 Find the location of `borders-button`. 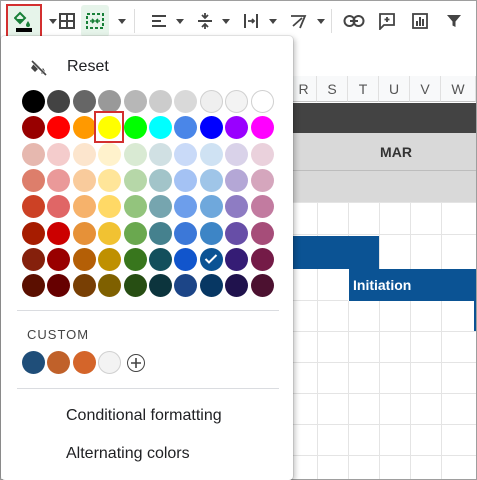

borders-button is located at coordinates (67, 21).